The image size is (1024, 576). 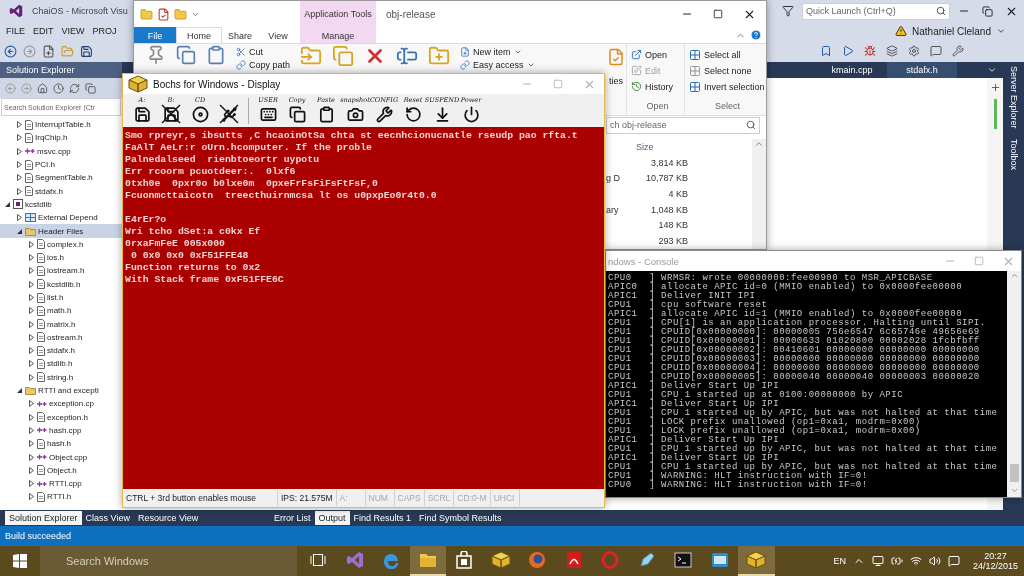 I want to click on bug-icon, so click(x=870, y=51).